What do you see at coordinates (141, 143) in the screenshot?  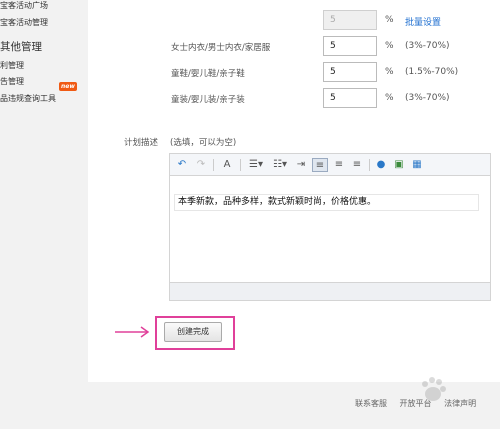 I see `description-label: 计划描述` at bounding box center [141, 143].